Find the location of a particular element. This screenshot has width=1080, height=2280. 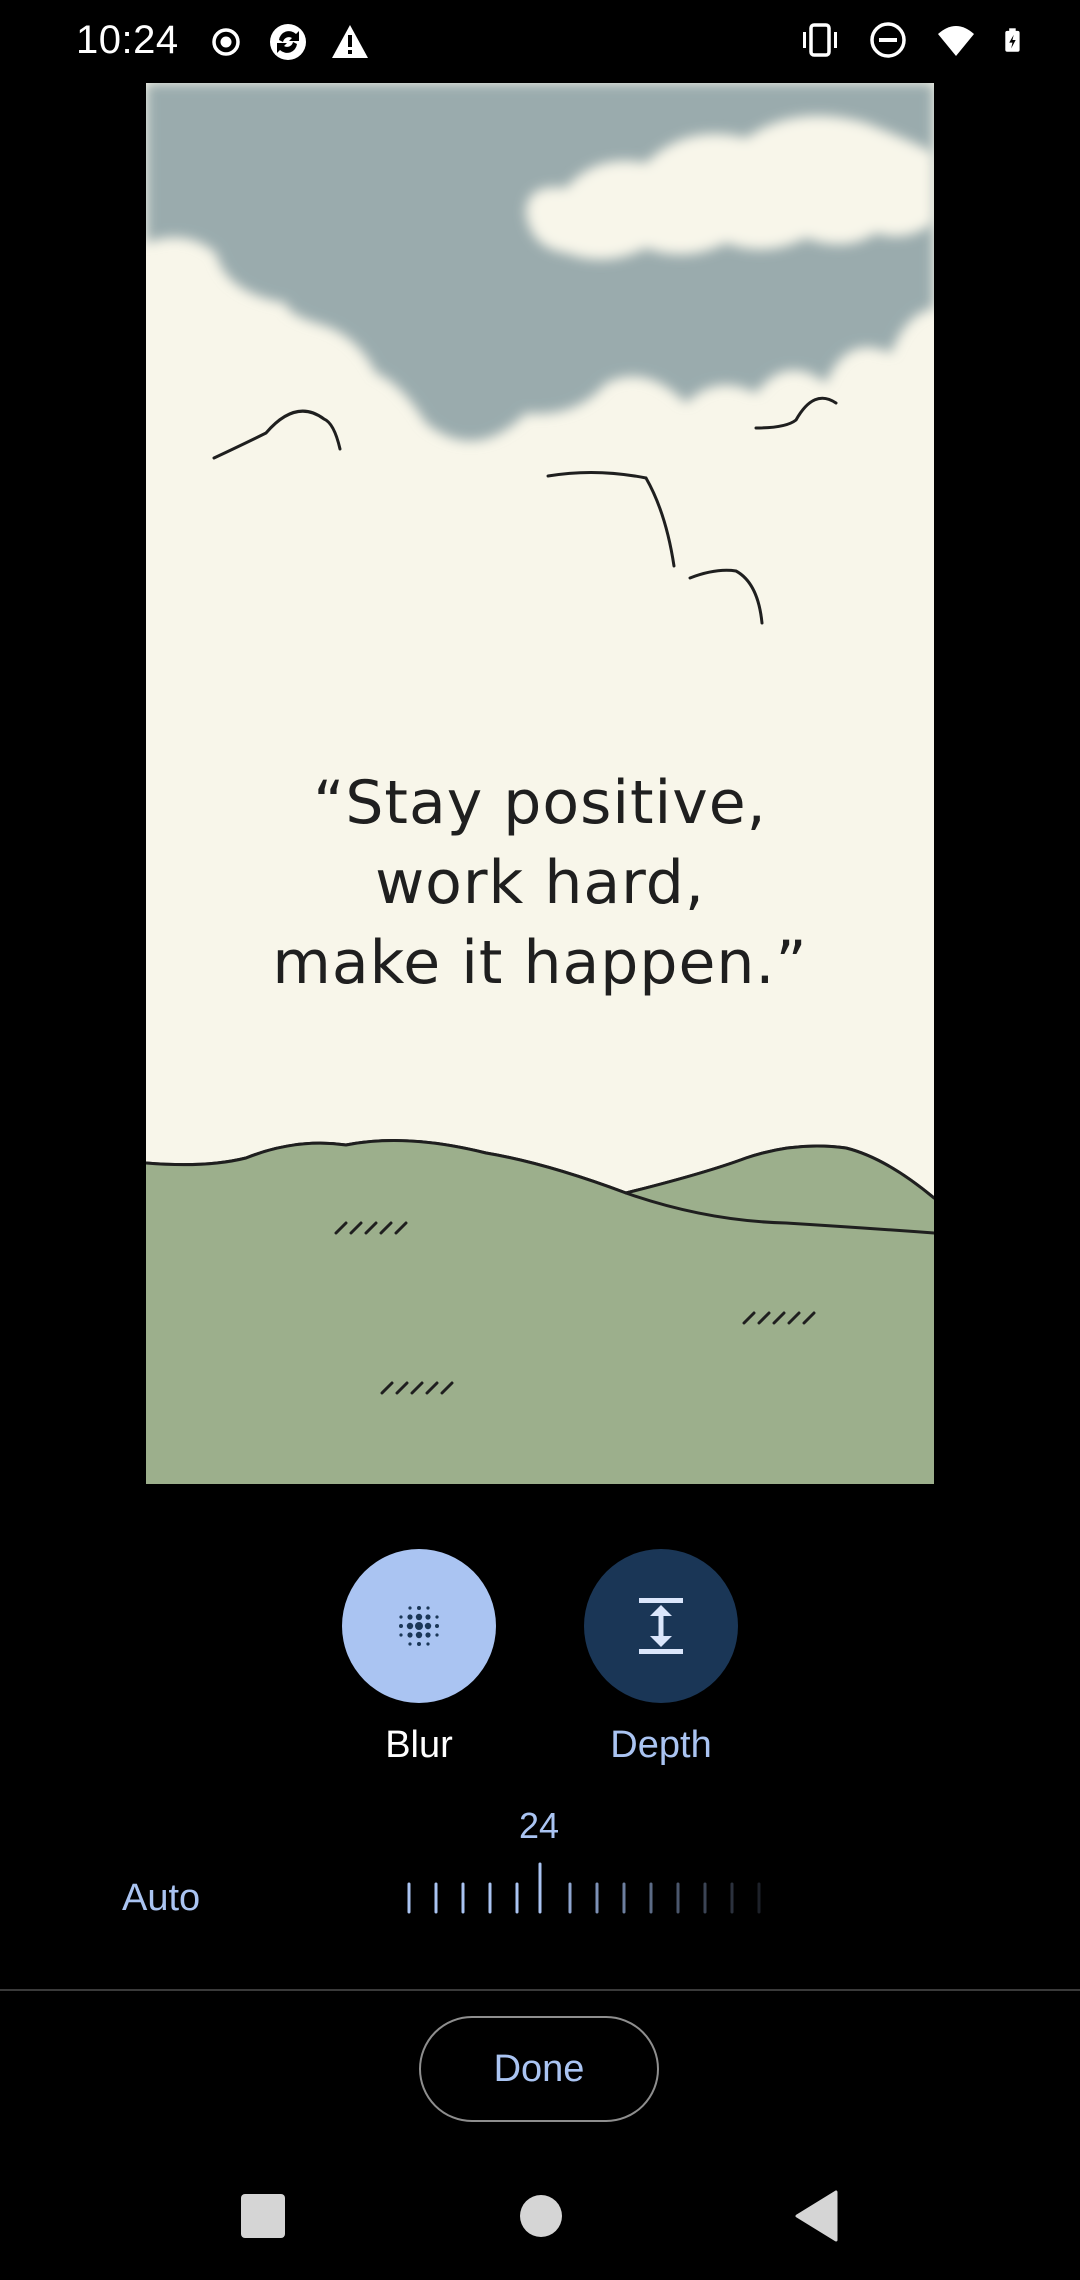

back-button is located at coordinates (816, 2216).